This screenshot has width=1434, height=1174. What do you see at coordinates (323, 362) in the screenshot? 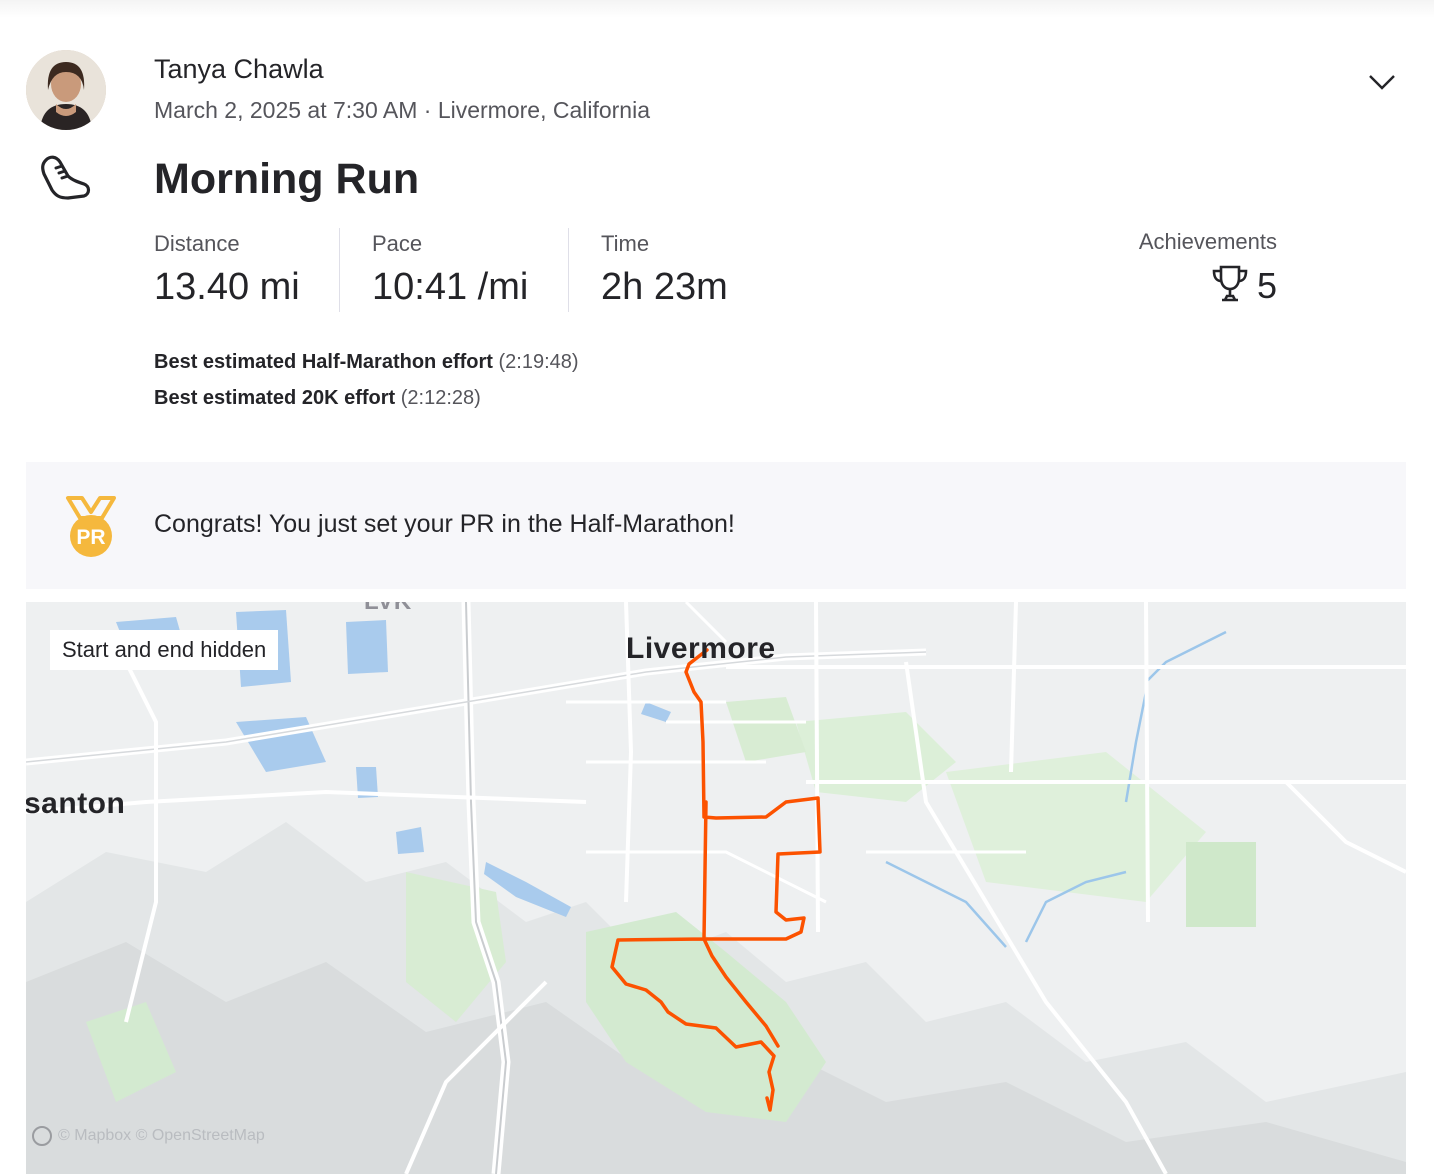
I see `best-effort-label: Best estimated Half-Marathon effort` at bounding box center [323, 362].